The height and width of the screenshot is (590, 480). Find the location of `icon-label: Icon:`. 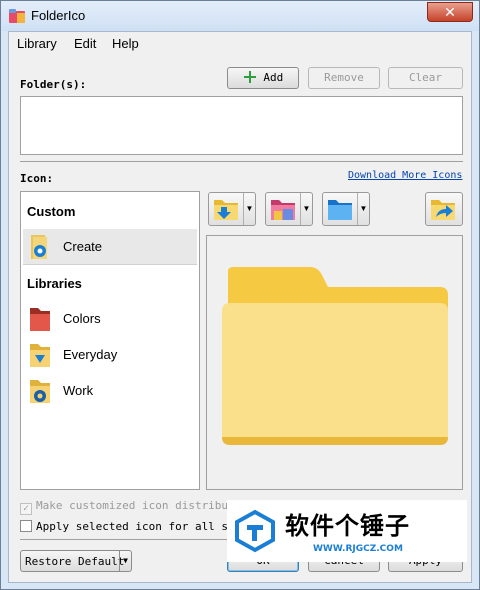

icon-label: Icon: is located at coordinates (37, 178).